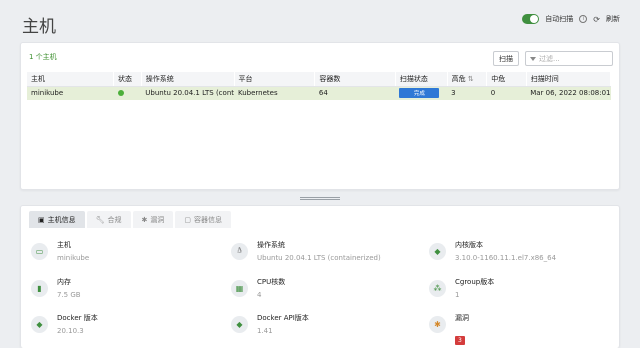  What do you see at coordinates (437, 288) in the screenshot?
I see `cgroup-icon: ⁂` at bounding box center [437, 288].